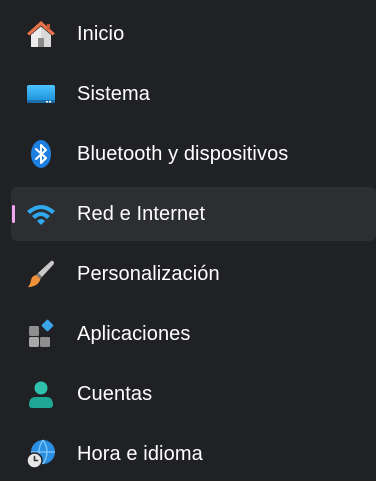 The height and width of the screenshot is (481, 376). I want to click on sidebar-item-hora-idioma: Hora e idioma, so click(193, 454).